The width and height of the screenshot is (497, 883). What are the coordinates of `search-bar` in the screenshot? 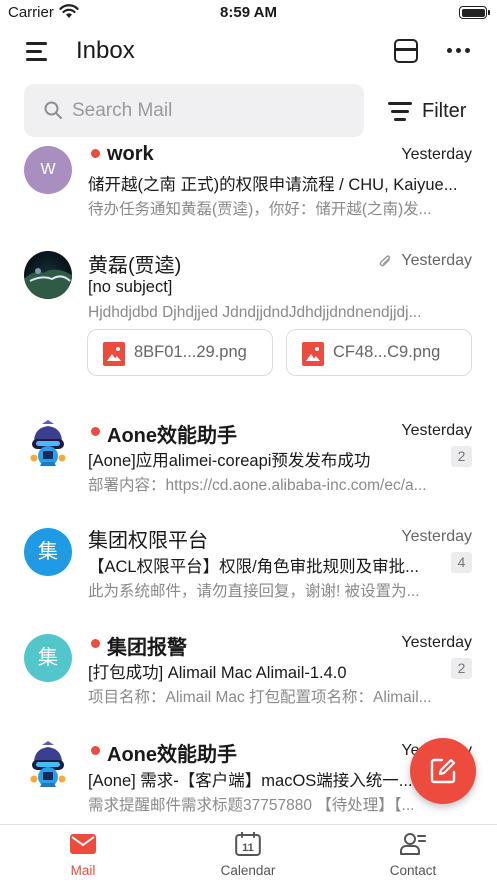 It's located at (194, 110).